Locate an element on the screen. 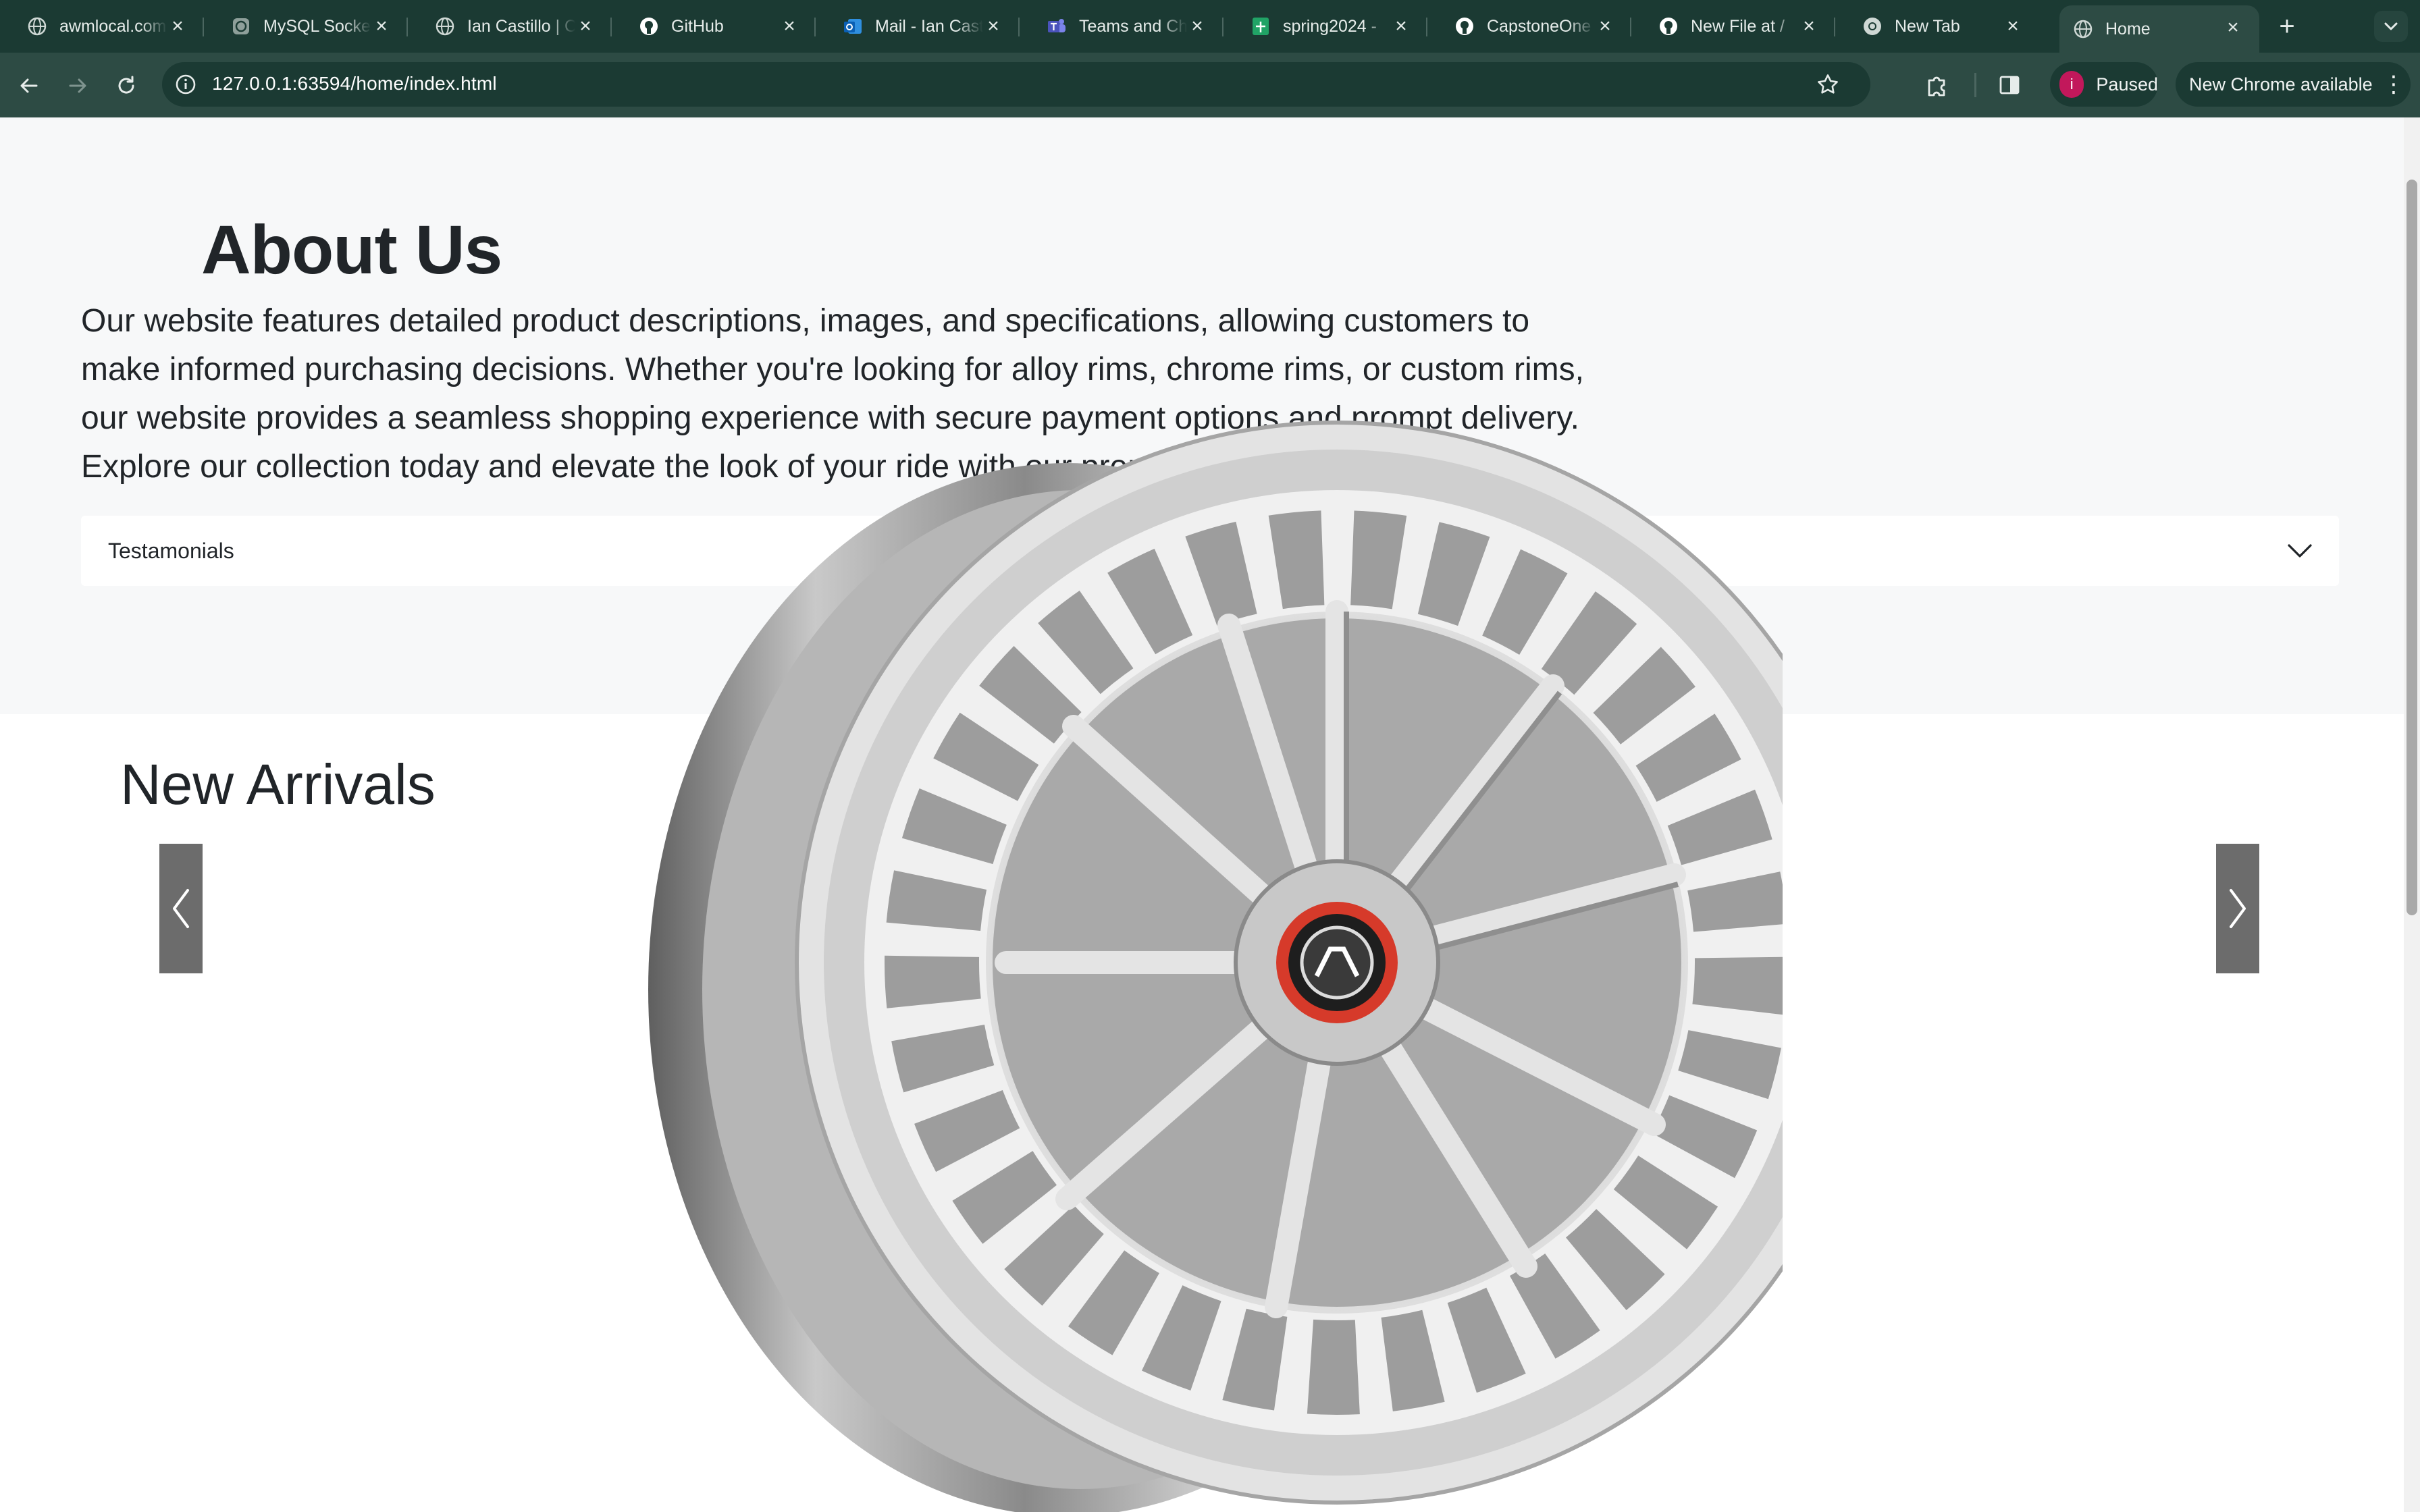 The image size is (2420, 1512). browser-tab-active: Home × is located at coordinates (2159, 29).